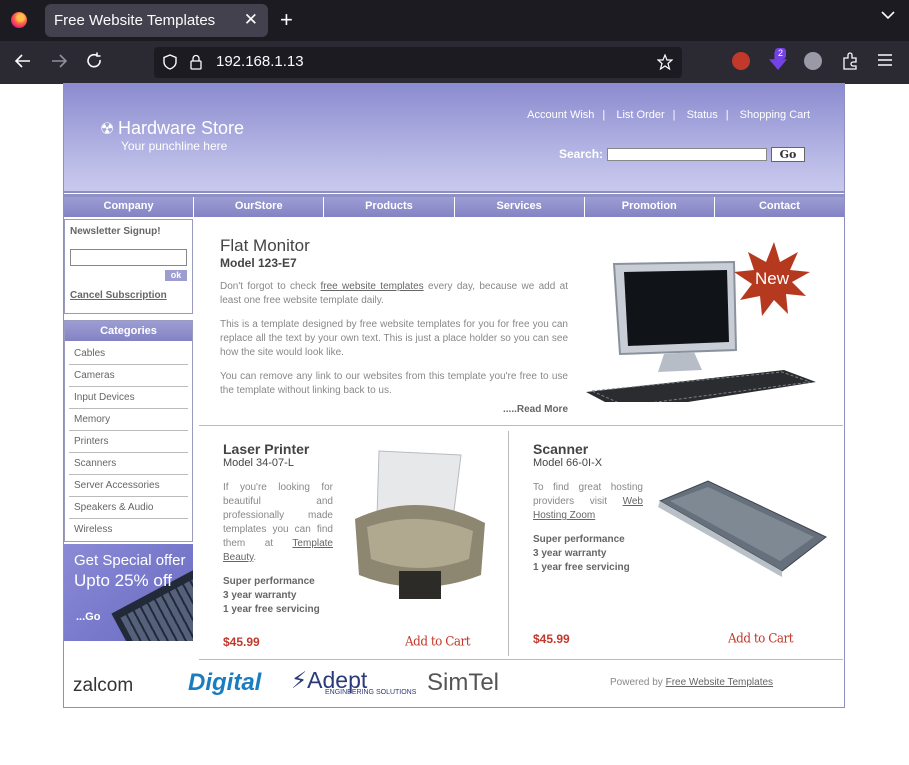  What do you see at coordinates (788, 154) in the screenshot?
I see `search-go-button: Go` at bounding box center [788, 154].